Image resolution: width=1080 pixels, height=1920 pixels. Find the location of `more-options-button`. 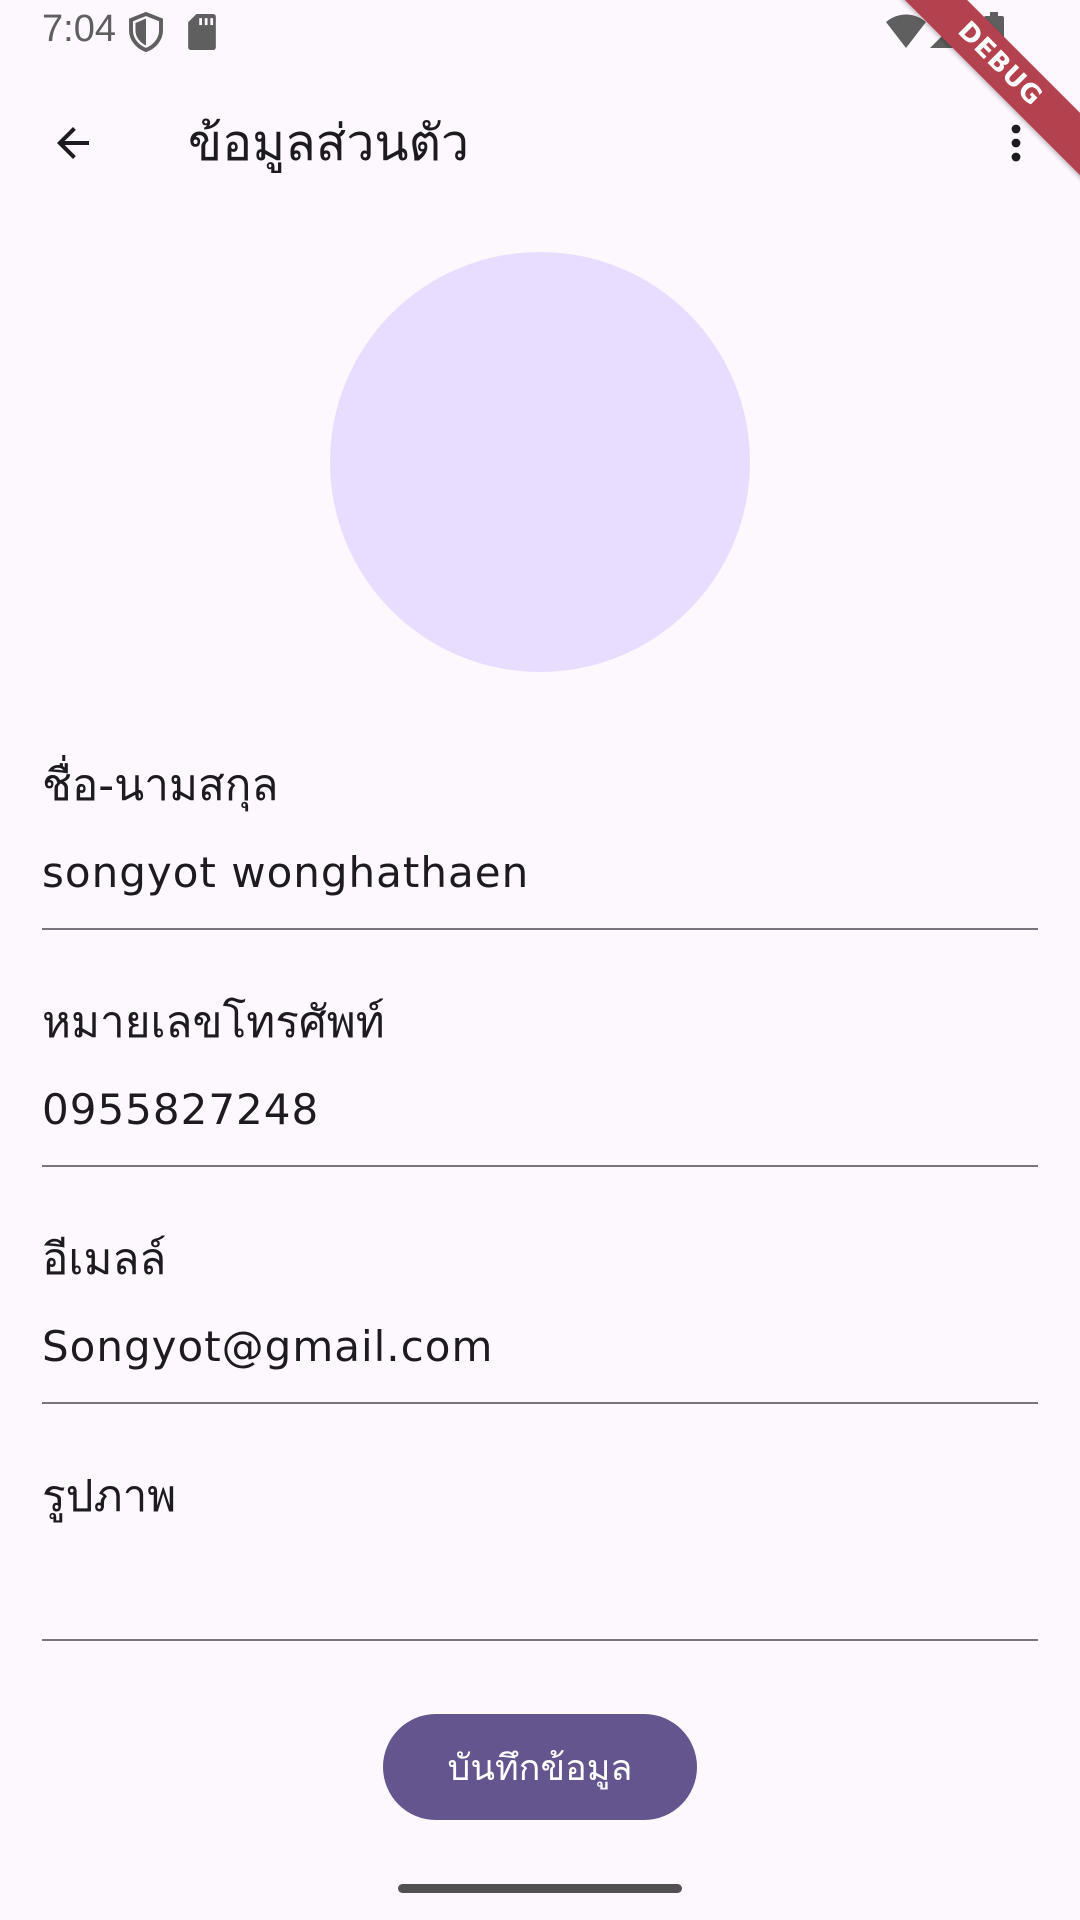

more-options-button is located at coordinates (1016, 143).